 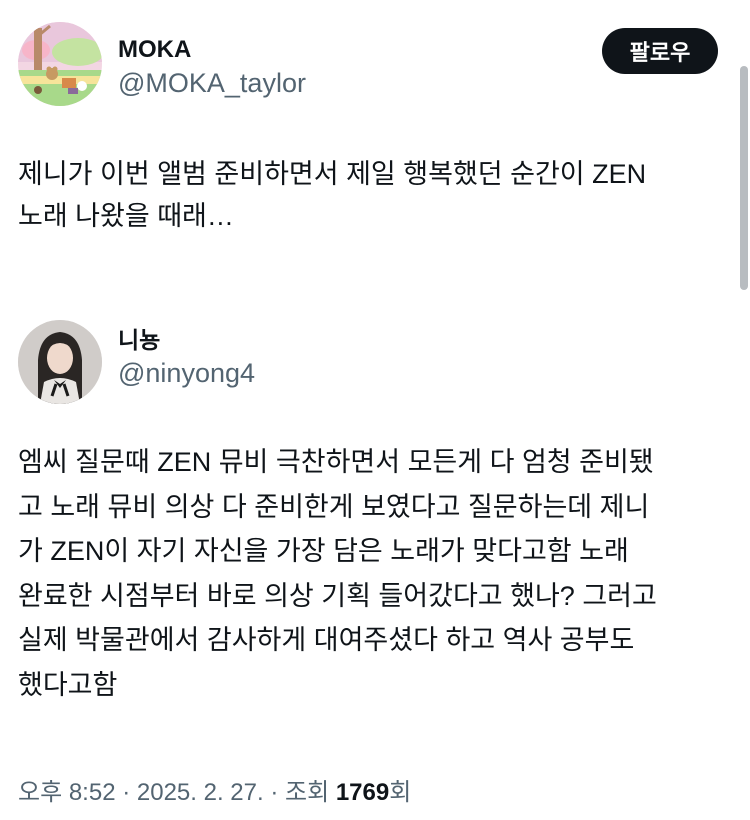 What do you see at coordinates (310, 792) in the screenshot?
I see `views-label: 조회` at bounding box center [310, 792].